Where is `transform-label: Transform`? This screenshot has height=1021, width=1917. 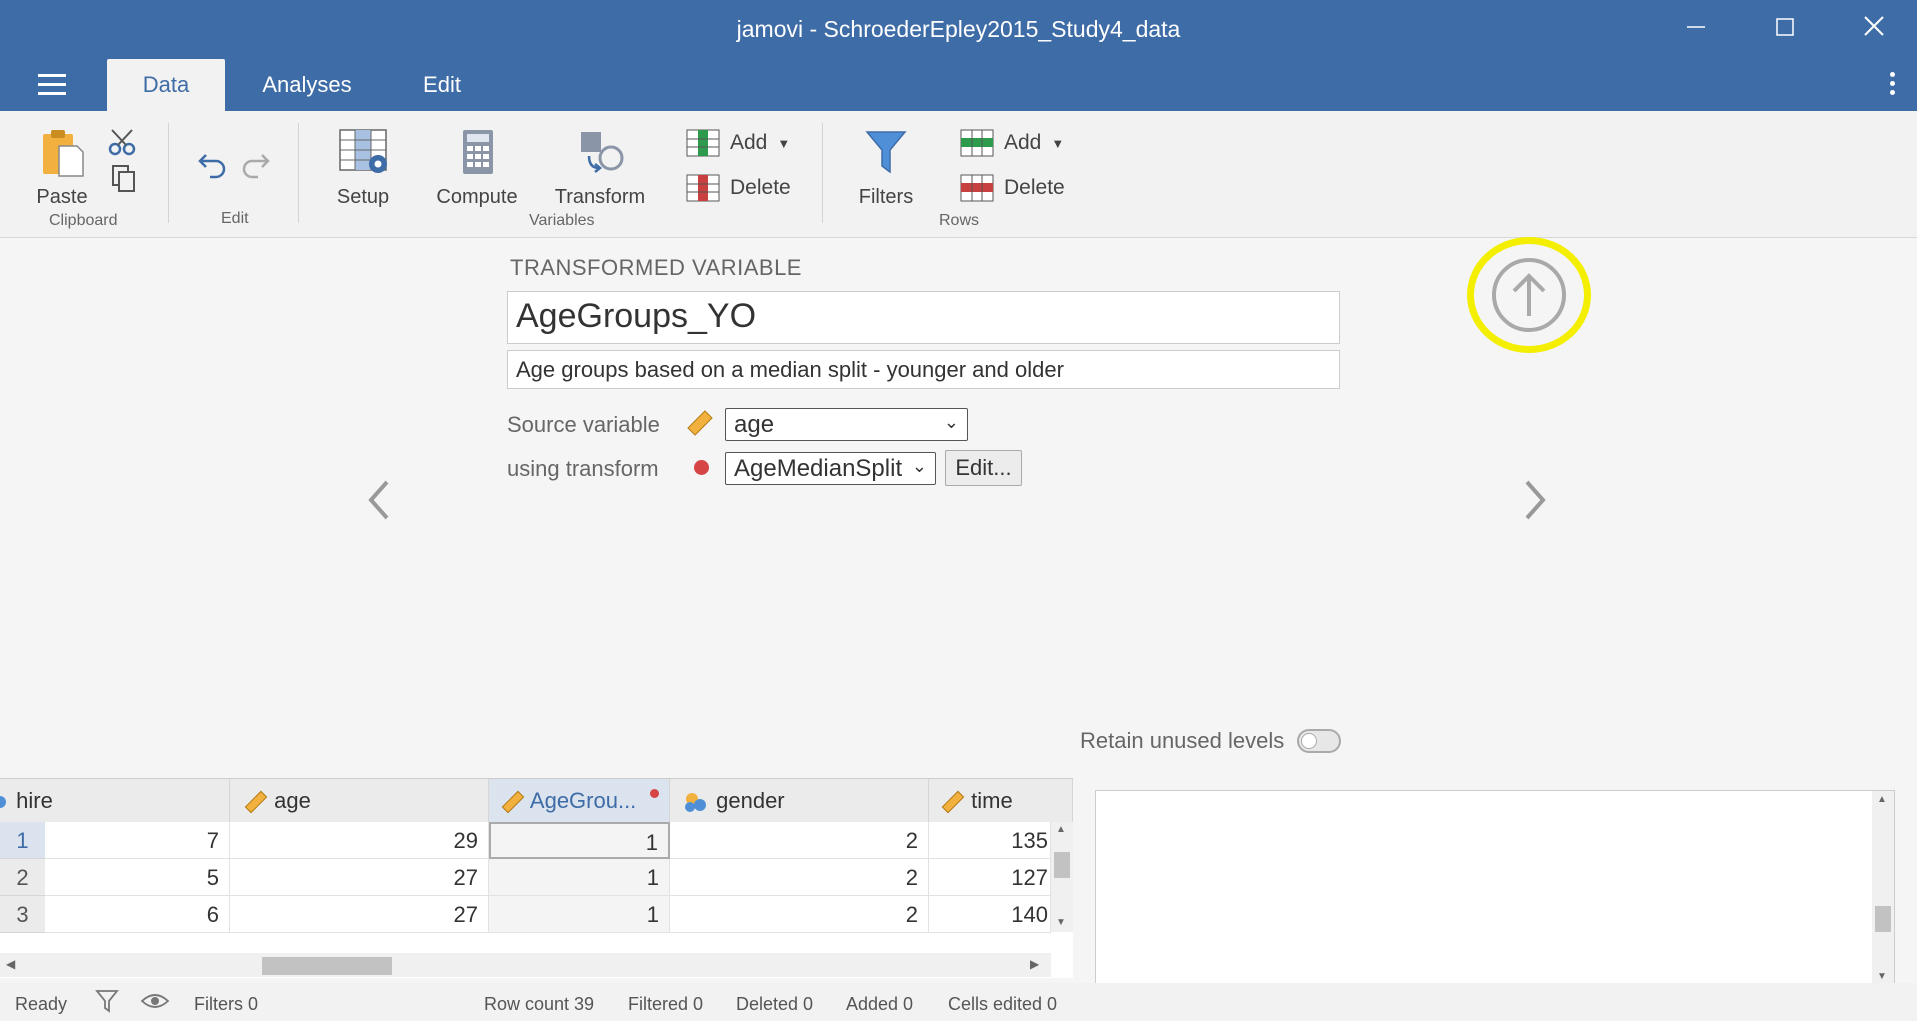 transform-label: Transform is located at coordinates (600, 197).